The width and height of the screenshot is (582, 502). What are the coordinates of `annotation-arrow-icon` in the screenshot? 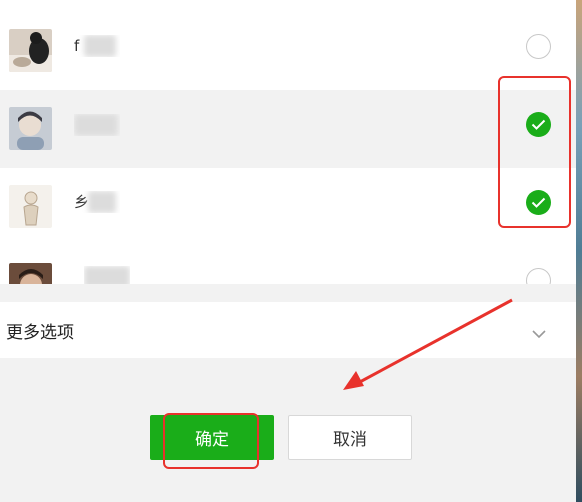 It's located at (428, 344).